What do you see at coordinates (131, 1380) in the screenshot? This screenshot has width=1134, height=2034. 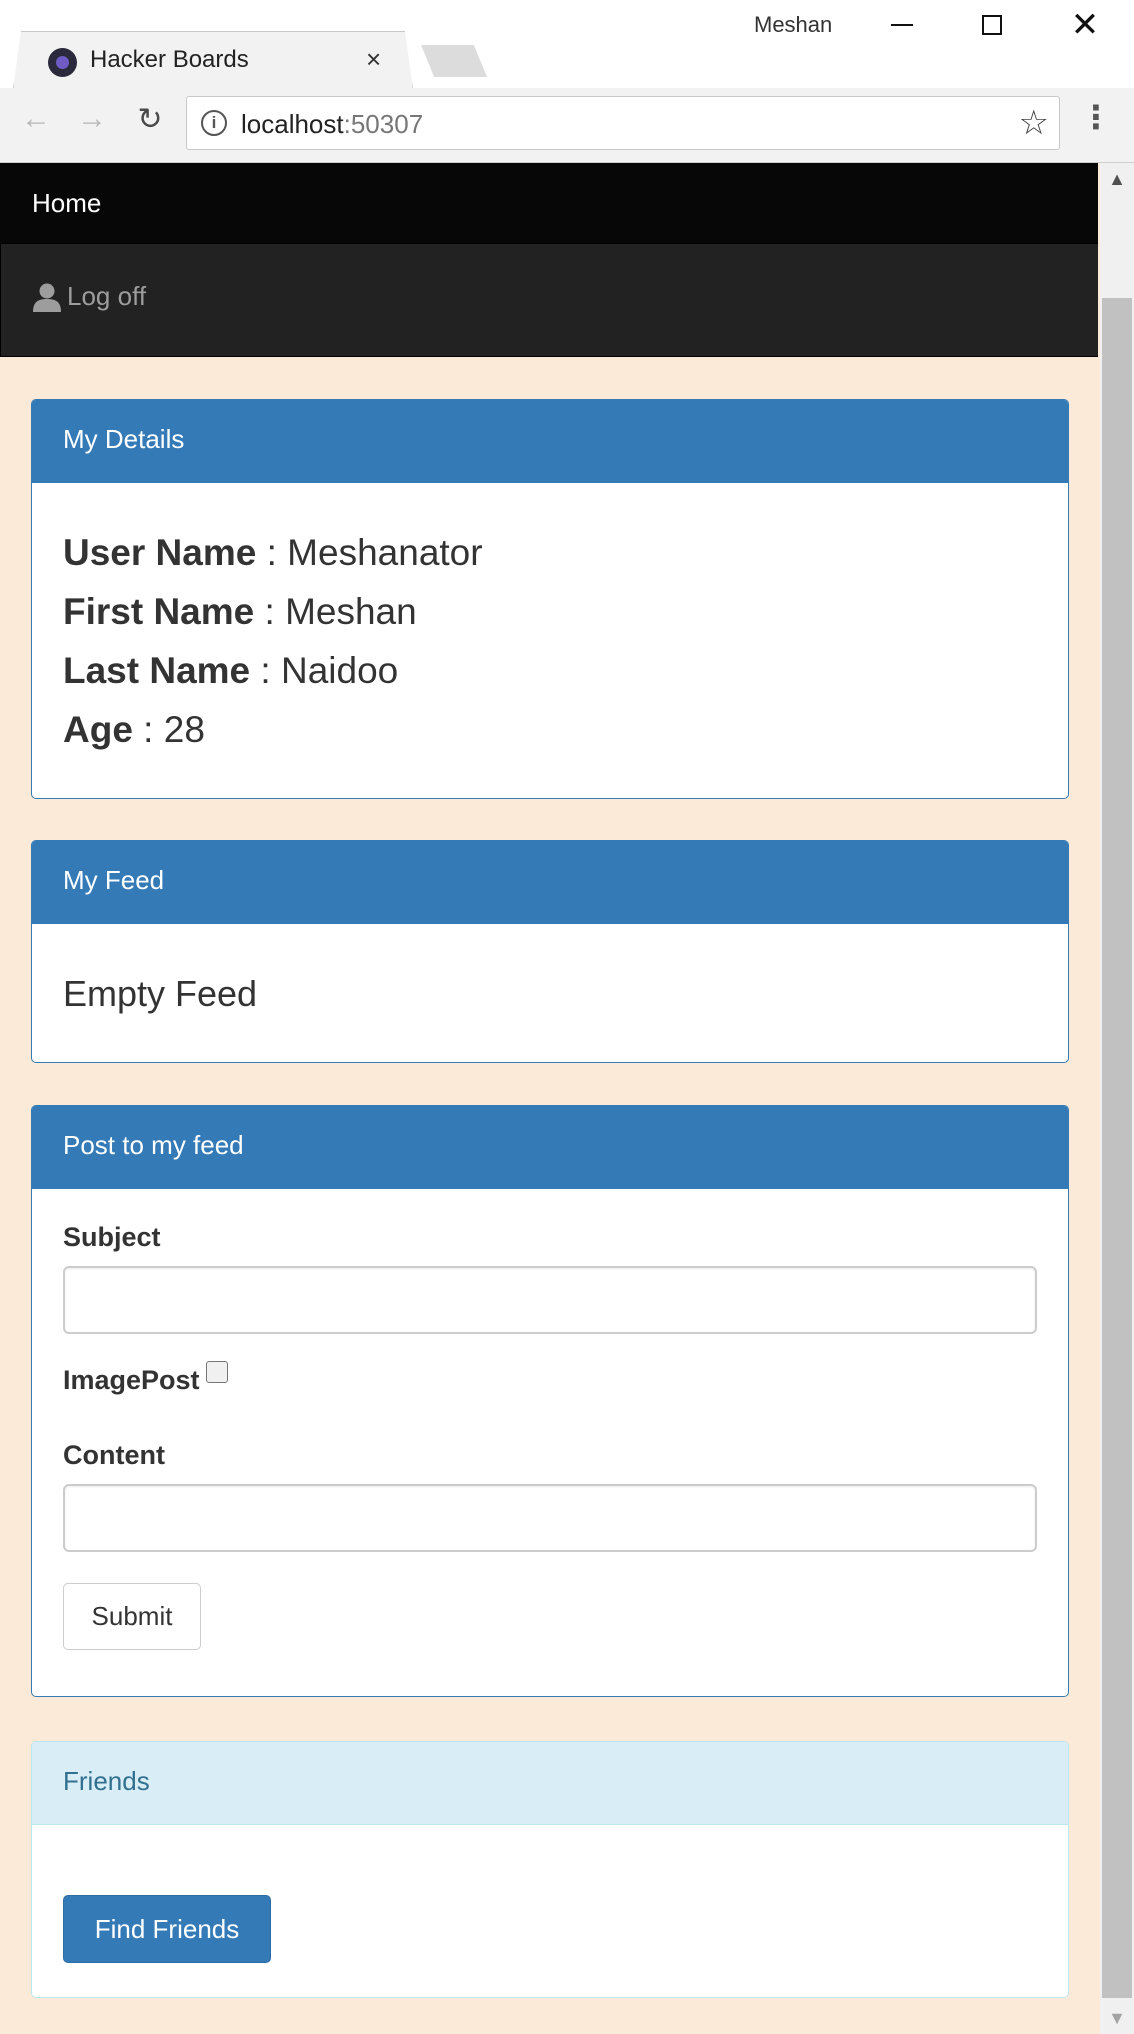 I see `imagepost-label: ImagePost` at bounding box center [131, 1380].